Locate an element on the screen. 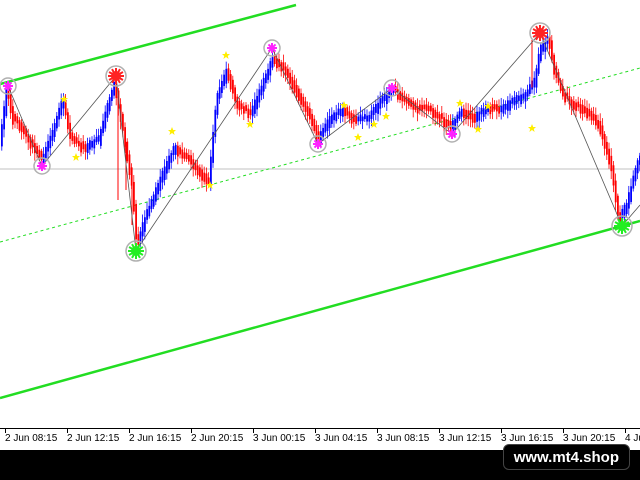 The width and height of the screenshot is (640, 480). upper-channel-line is located at coordinates (148, 44).